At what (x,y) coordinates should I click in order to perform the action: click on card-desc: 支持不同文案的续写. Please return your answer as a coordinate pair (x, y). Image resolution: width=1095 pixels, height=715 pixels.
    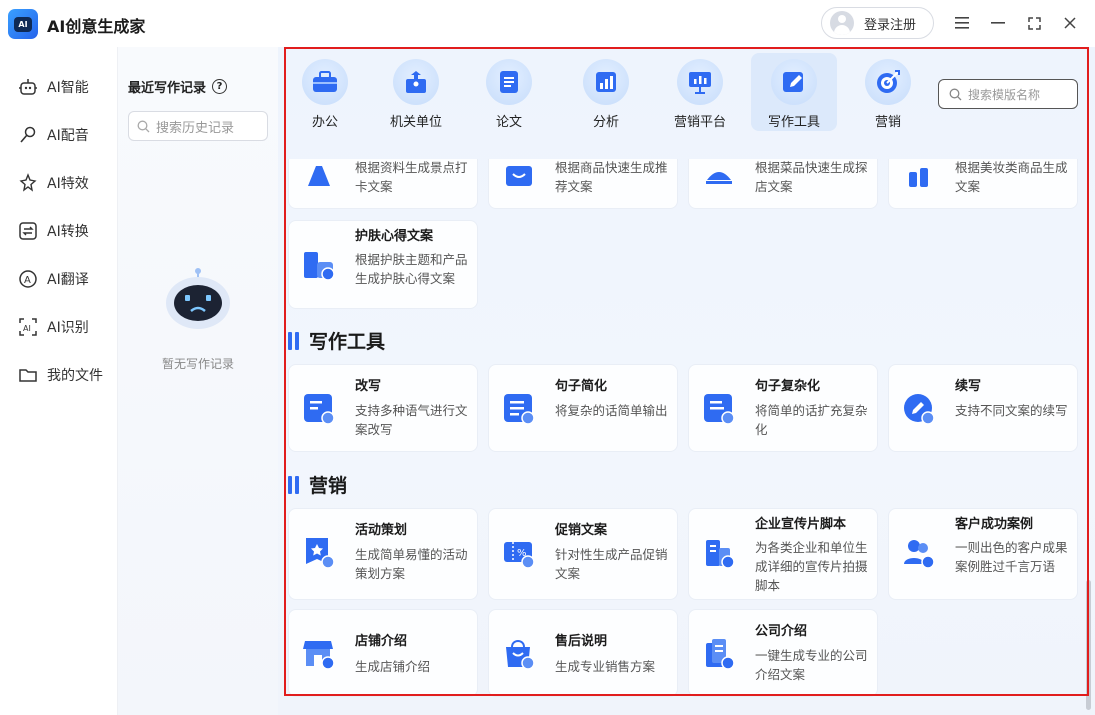
    Looking at the image, I should click on (1011, 410).